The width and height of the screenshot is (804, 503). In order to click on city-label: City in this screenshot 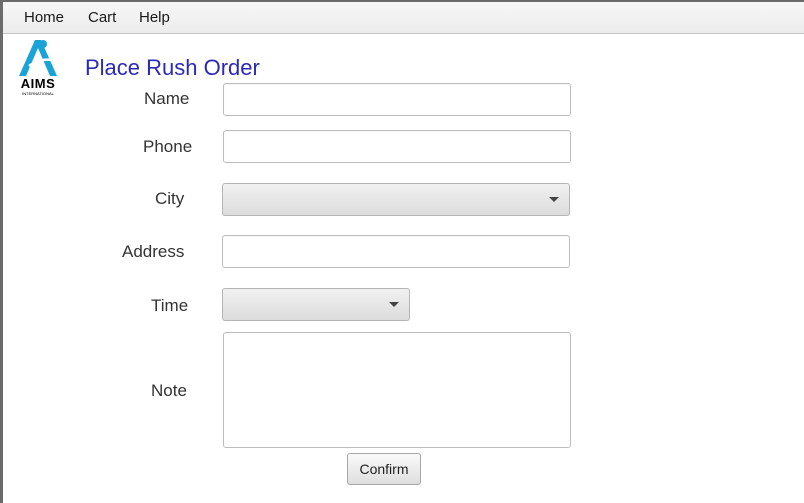, I will do `click(170, 198)`.